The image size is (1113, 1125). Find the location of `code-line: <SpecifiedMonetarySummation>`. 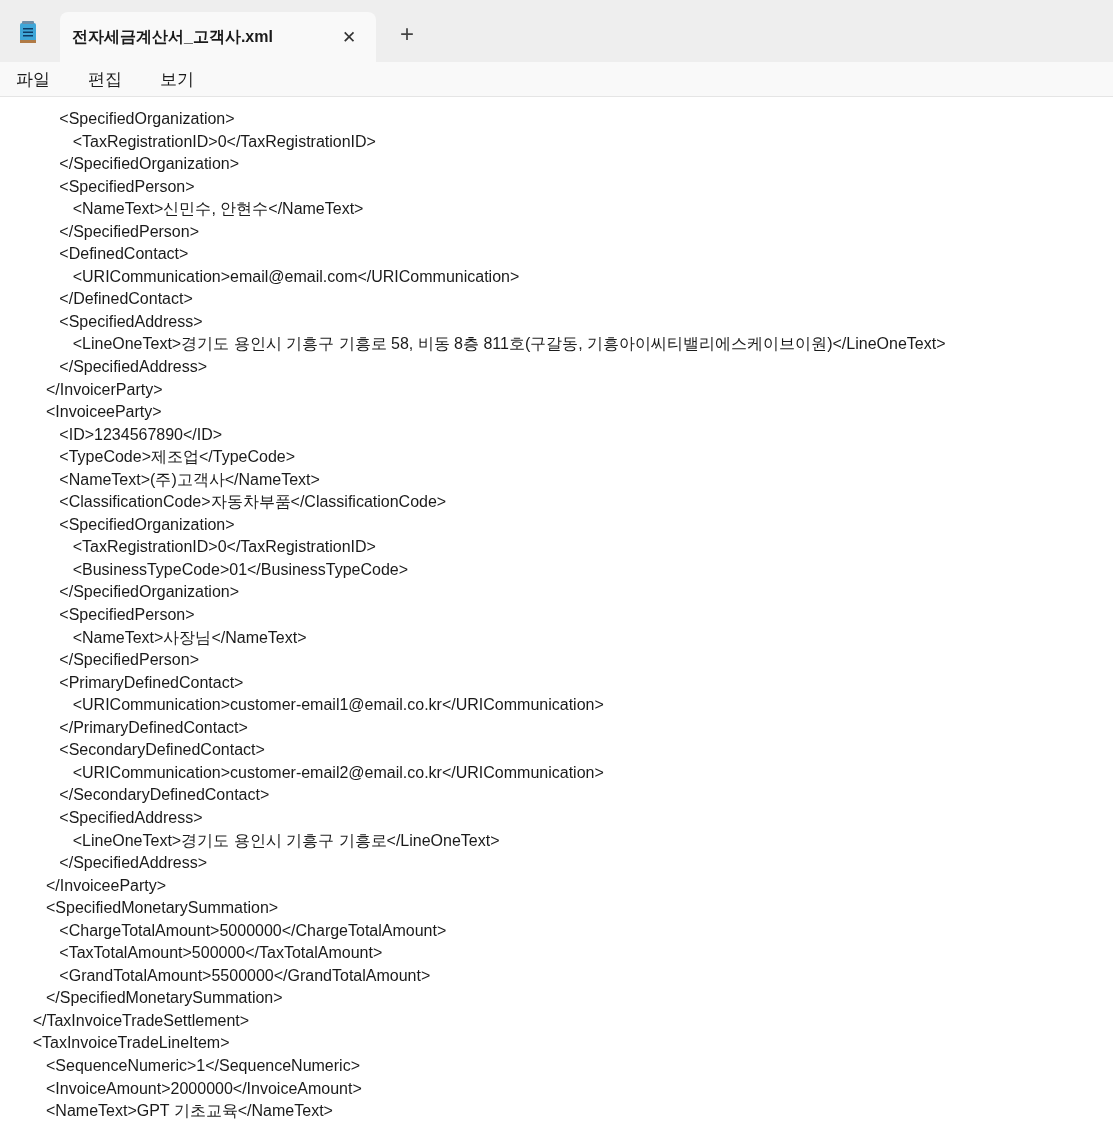

code-line: <SpecifiedMonetarySummation> is located at coordinates (162, 908).